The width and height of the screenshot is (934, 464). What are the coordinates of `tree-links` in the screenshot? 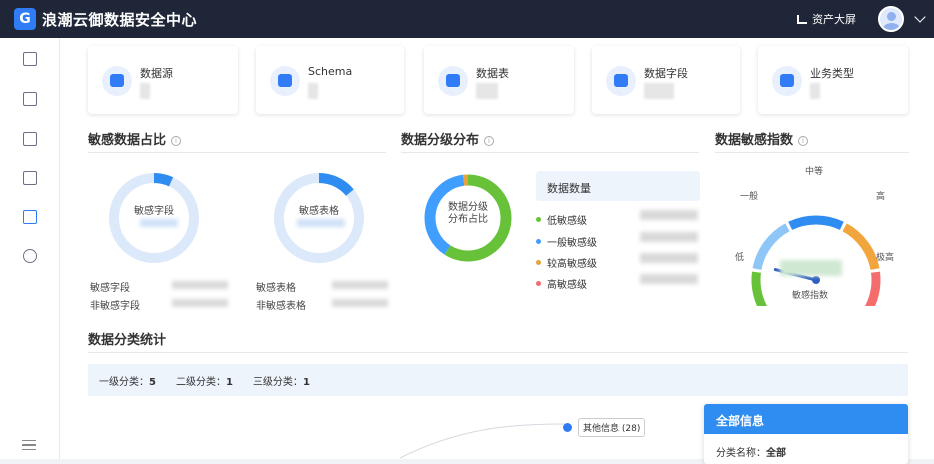 It's located at (482, 441).